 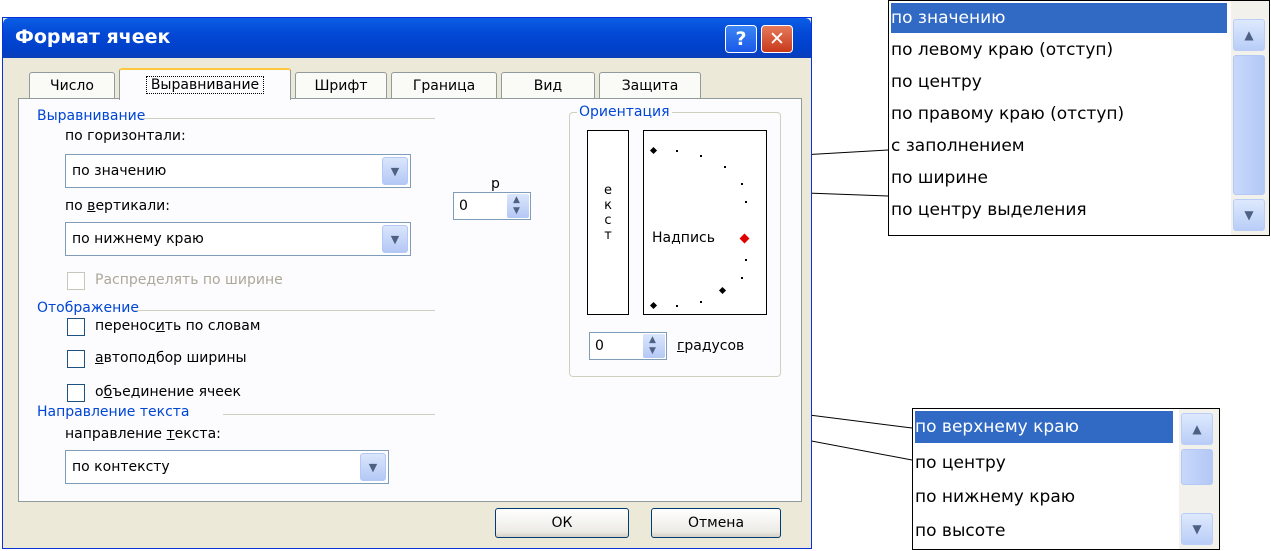 I want to click on list-item: по правому краю (отступ), so click(x=1007, y=114).